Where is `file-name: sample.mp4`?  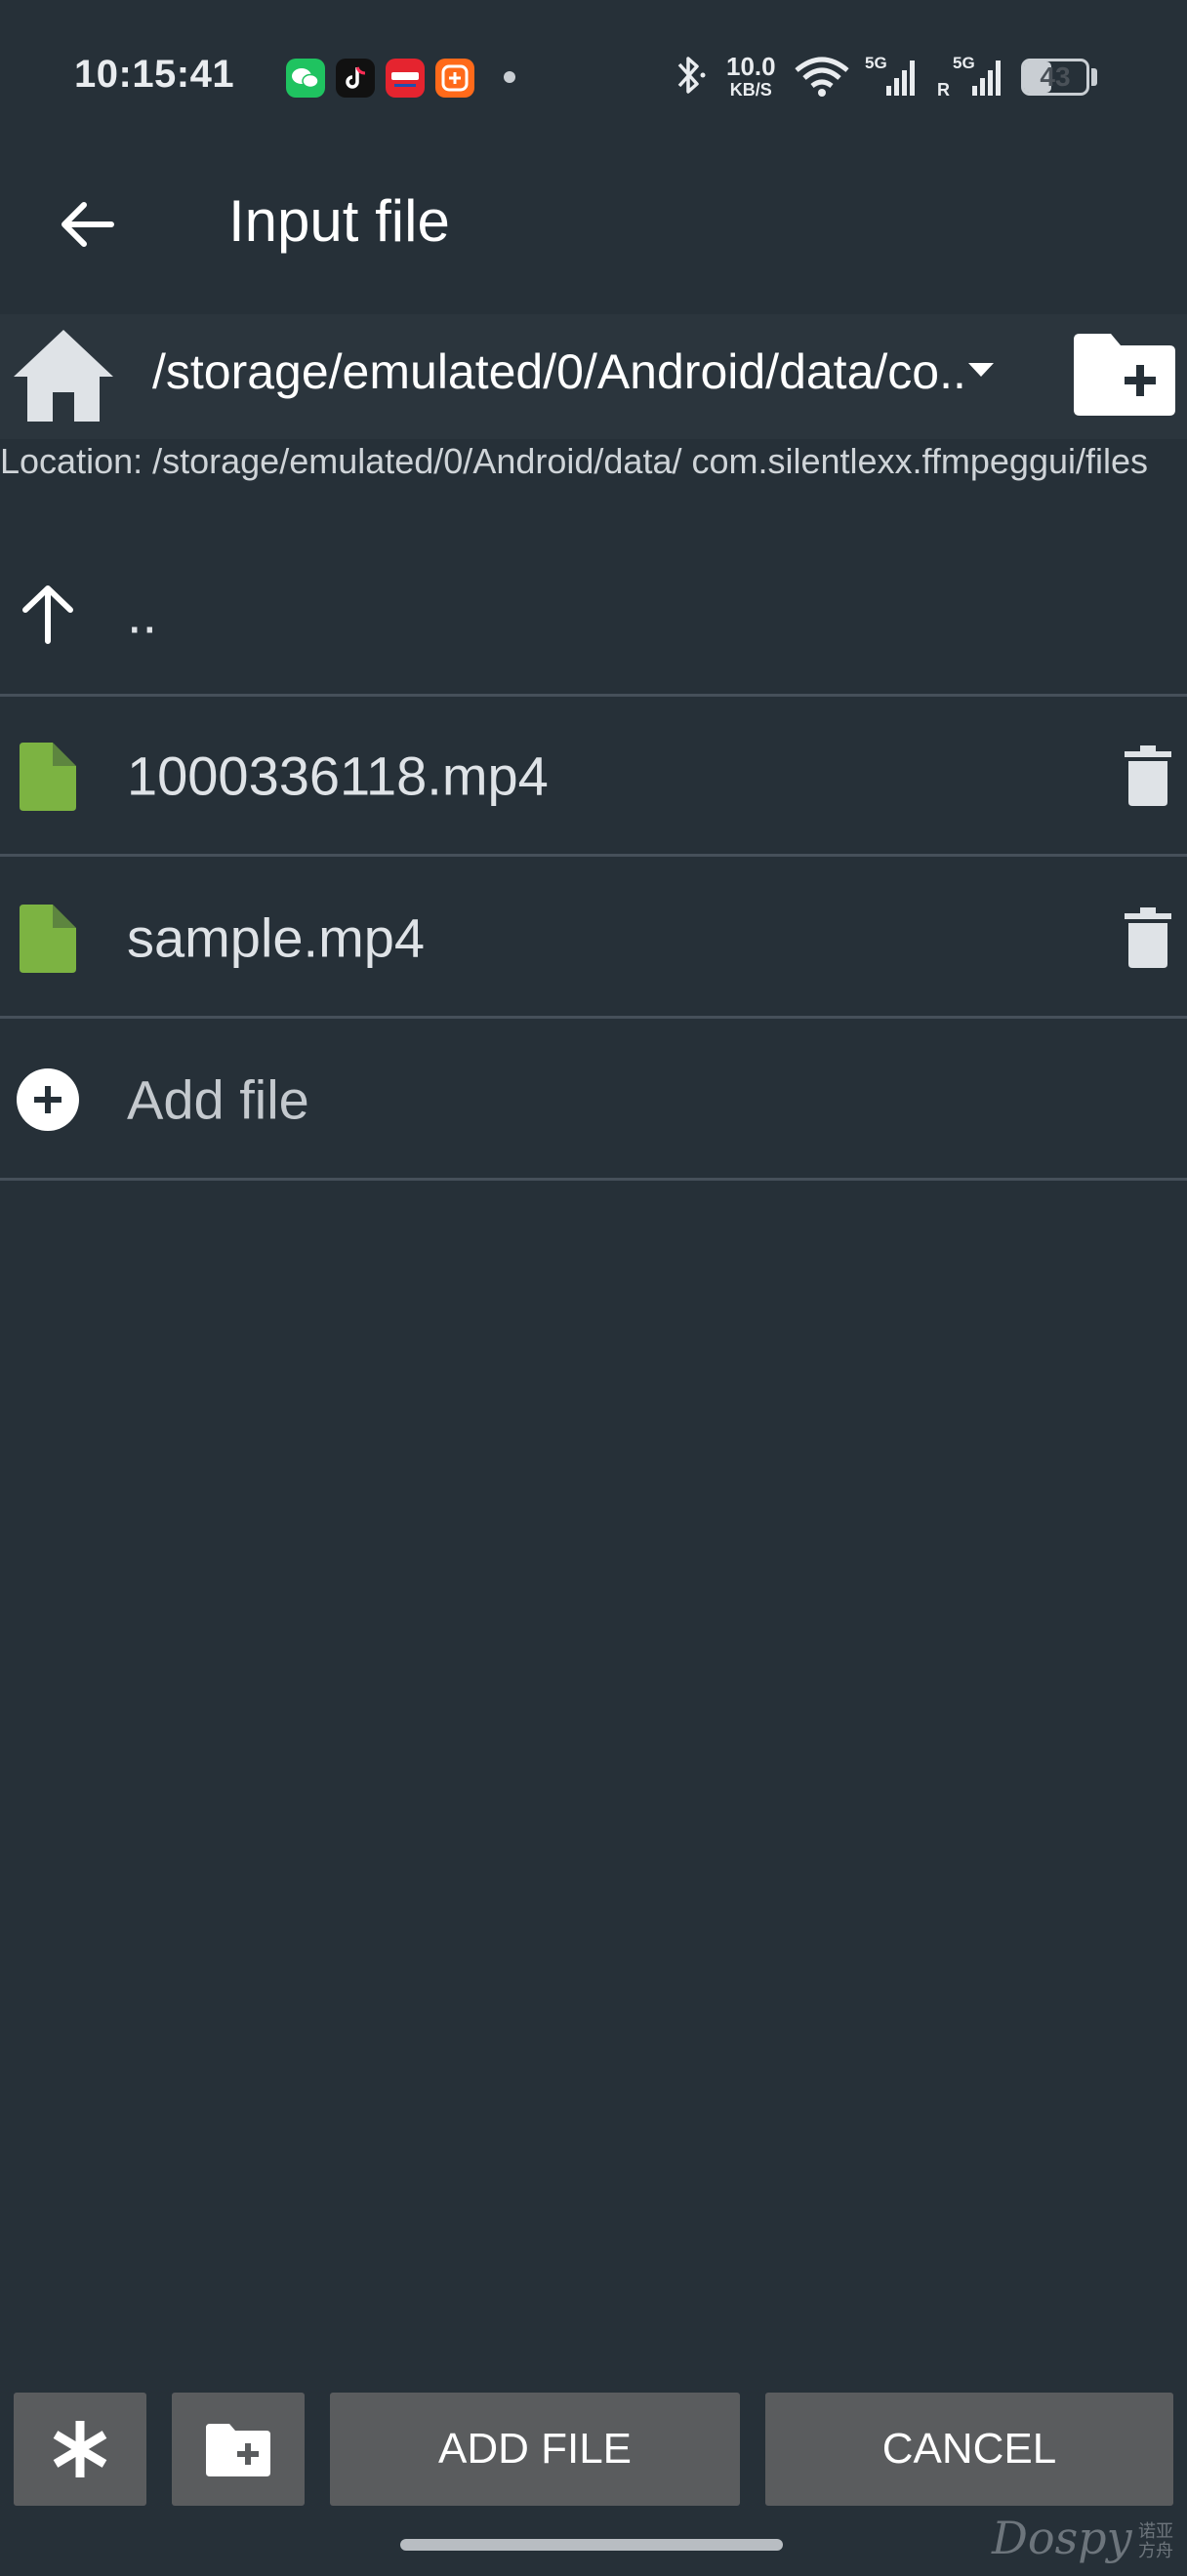
file-name: sample.mp4 is located at coordinates (276, 937).